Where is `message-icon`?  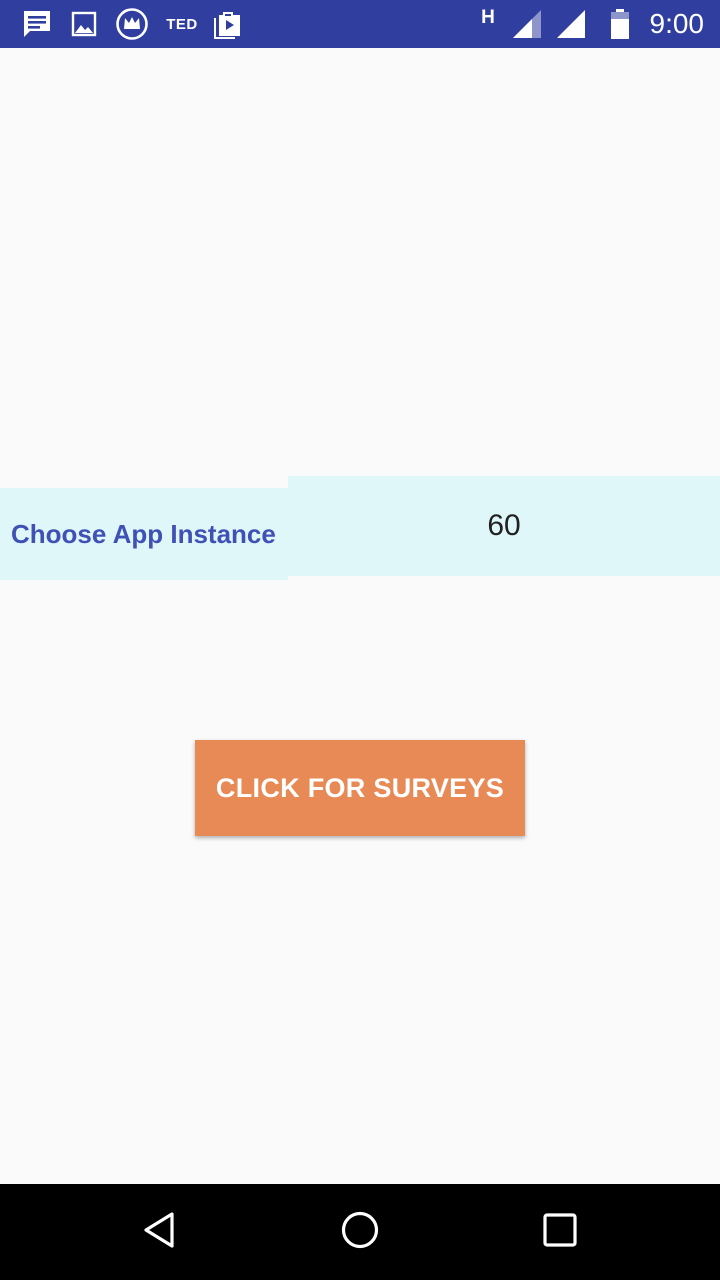
message-icon is located at coordinates (37, 24).